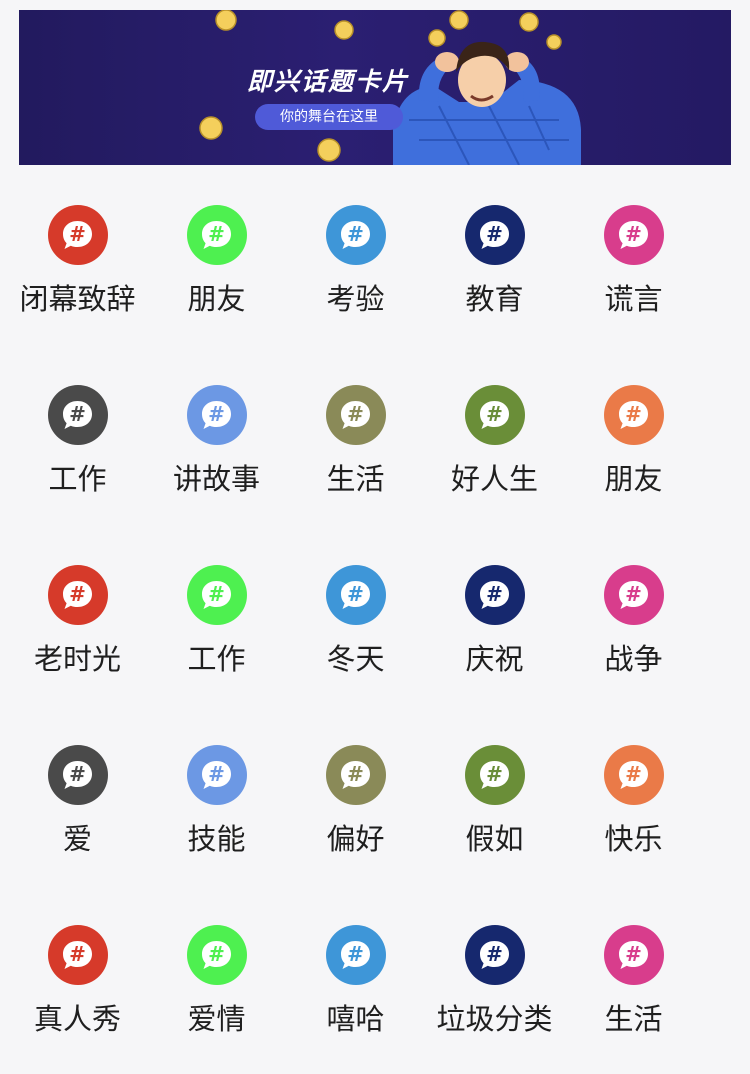  What do you see at coordinates (494, 839) in the screenshot?
I see `topic-label: 假如` at bounding box center [494, 839].